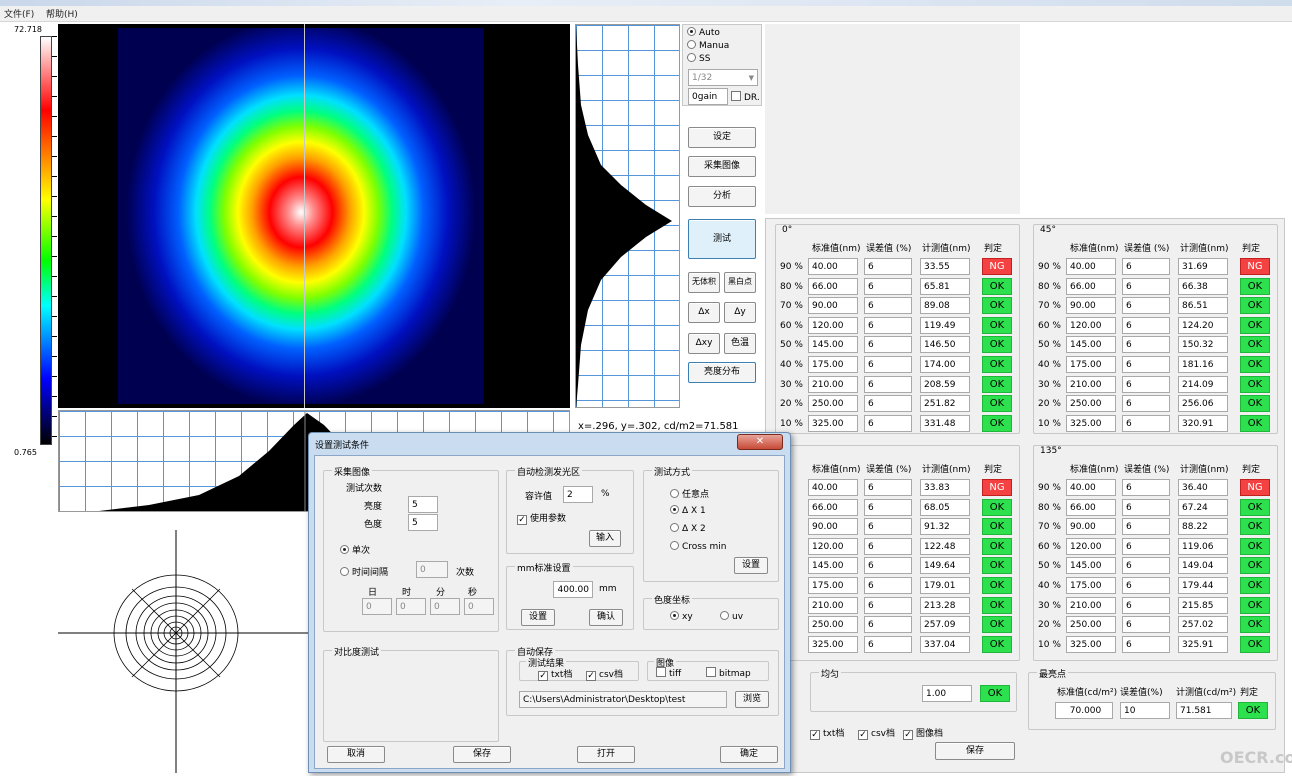 Image resolution: width=1292 pixels, height=776 pixels. Describe the element at coordinates (688, 510) in the screenshot. I see `mode-delta-x1-radio: Δ X 1` at that location.